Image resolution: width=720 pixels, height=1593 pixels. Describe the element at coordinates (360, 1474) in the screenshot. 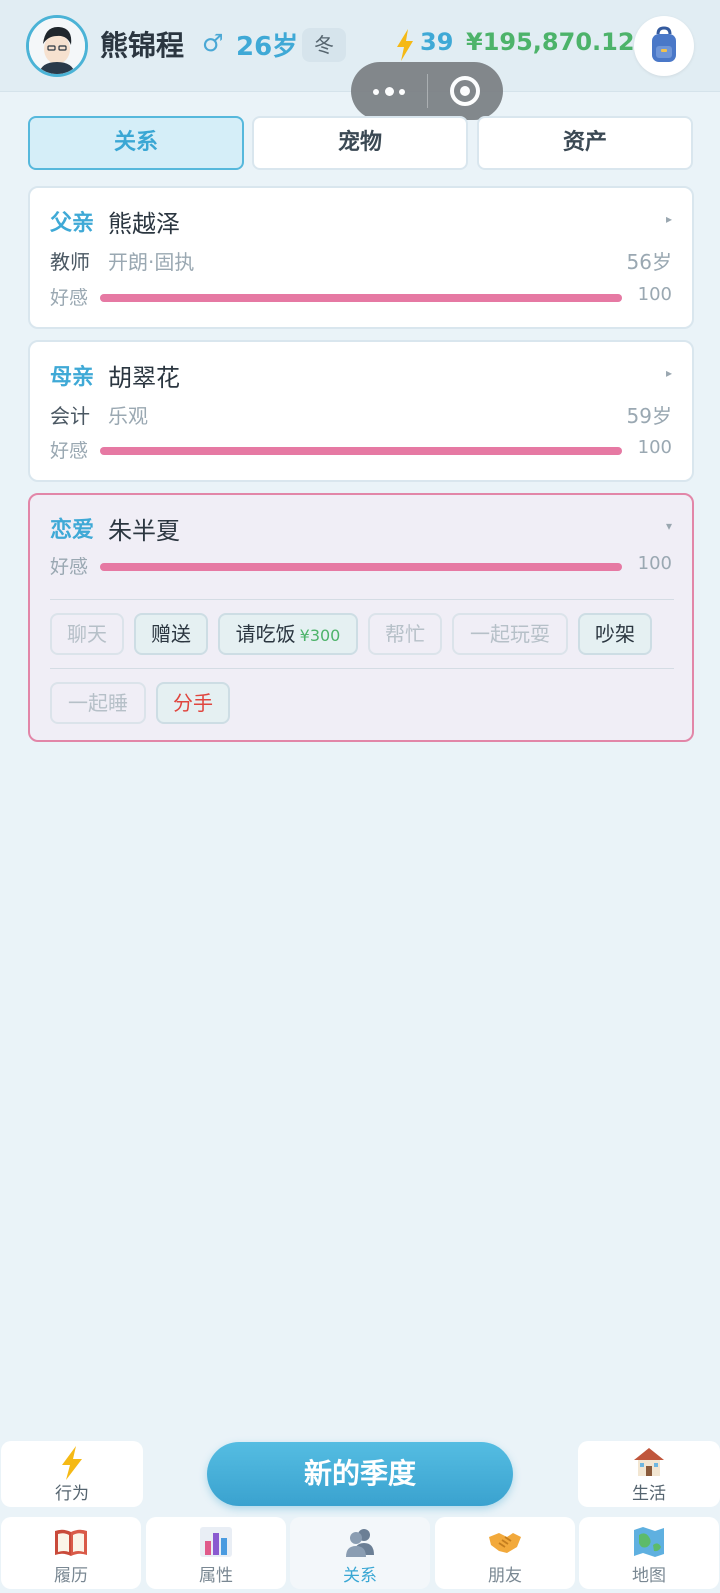

I see `new-season-button: 新的季度` at that location.